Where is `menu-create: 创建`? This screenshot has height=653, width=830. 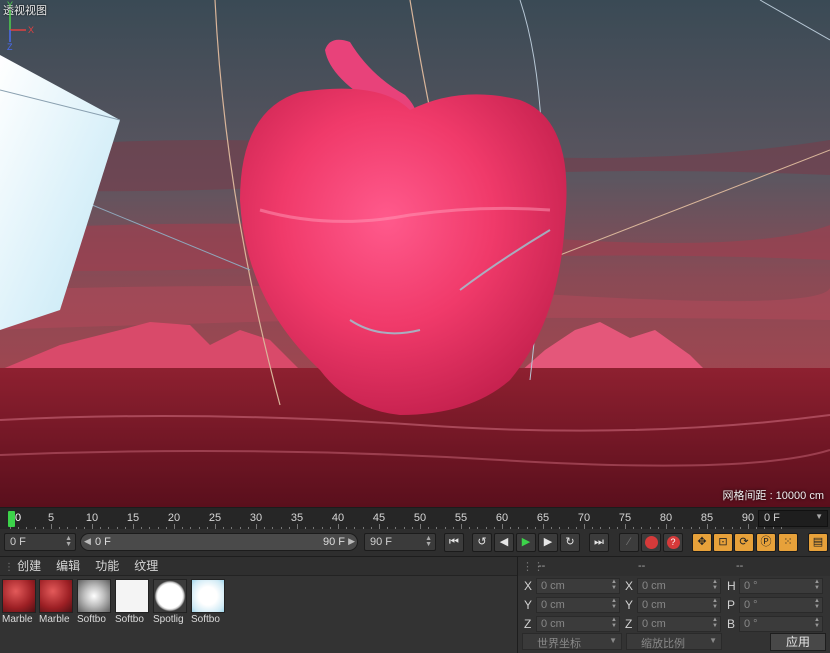 menu-create: 创建 is located at coordinates (29, 566).